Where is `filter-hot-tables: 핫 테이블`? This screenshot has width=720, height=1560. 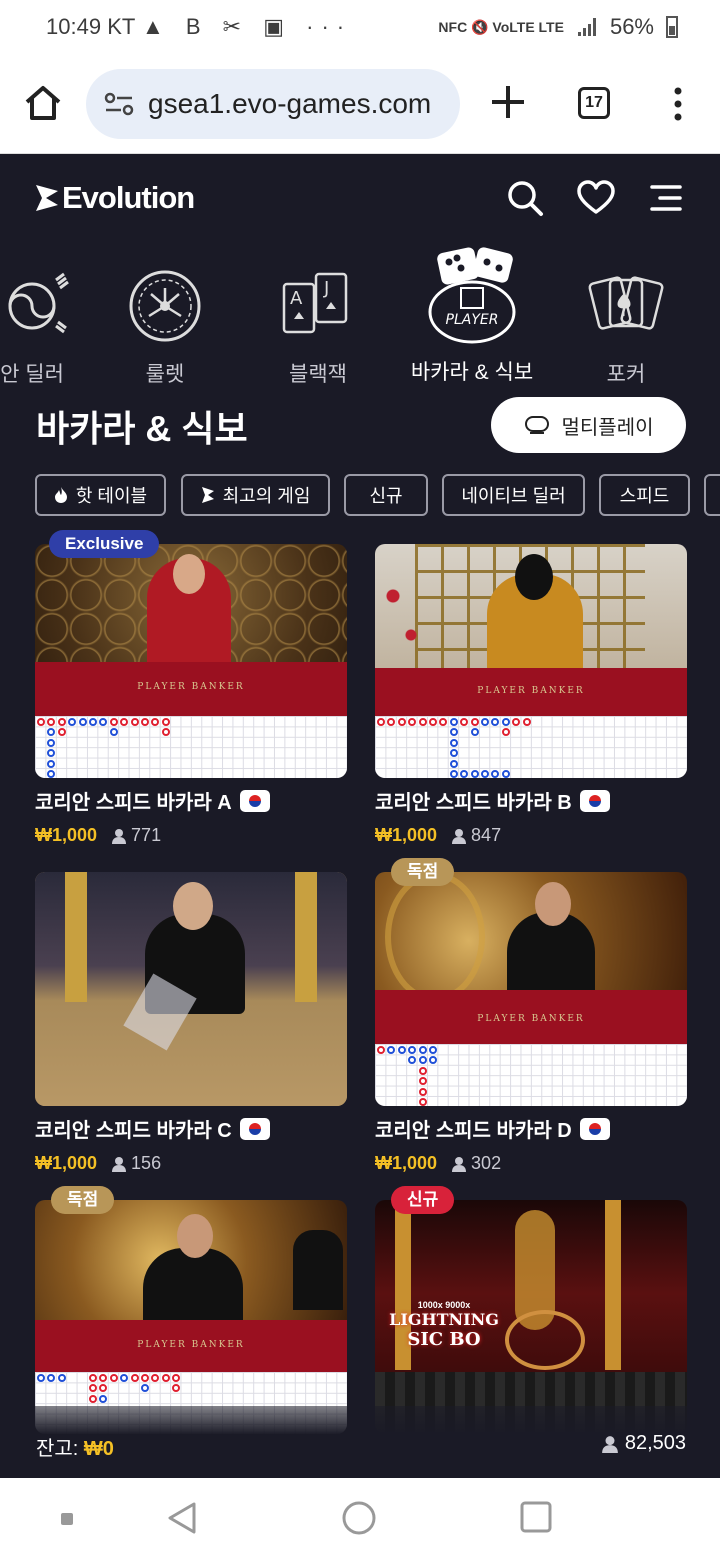
filter-hot-tables: 핫 테이블 is located at coordinates (100, 495).